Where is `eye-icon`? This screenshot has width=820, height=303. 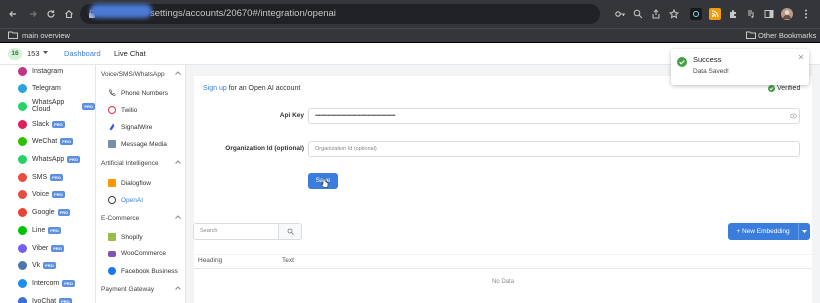
eye-icon is located at coordinates (793, 116).